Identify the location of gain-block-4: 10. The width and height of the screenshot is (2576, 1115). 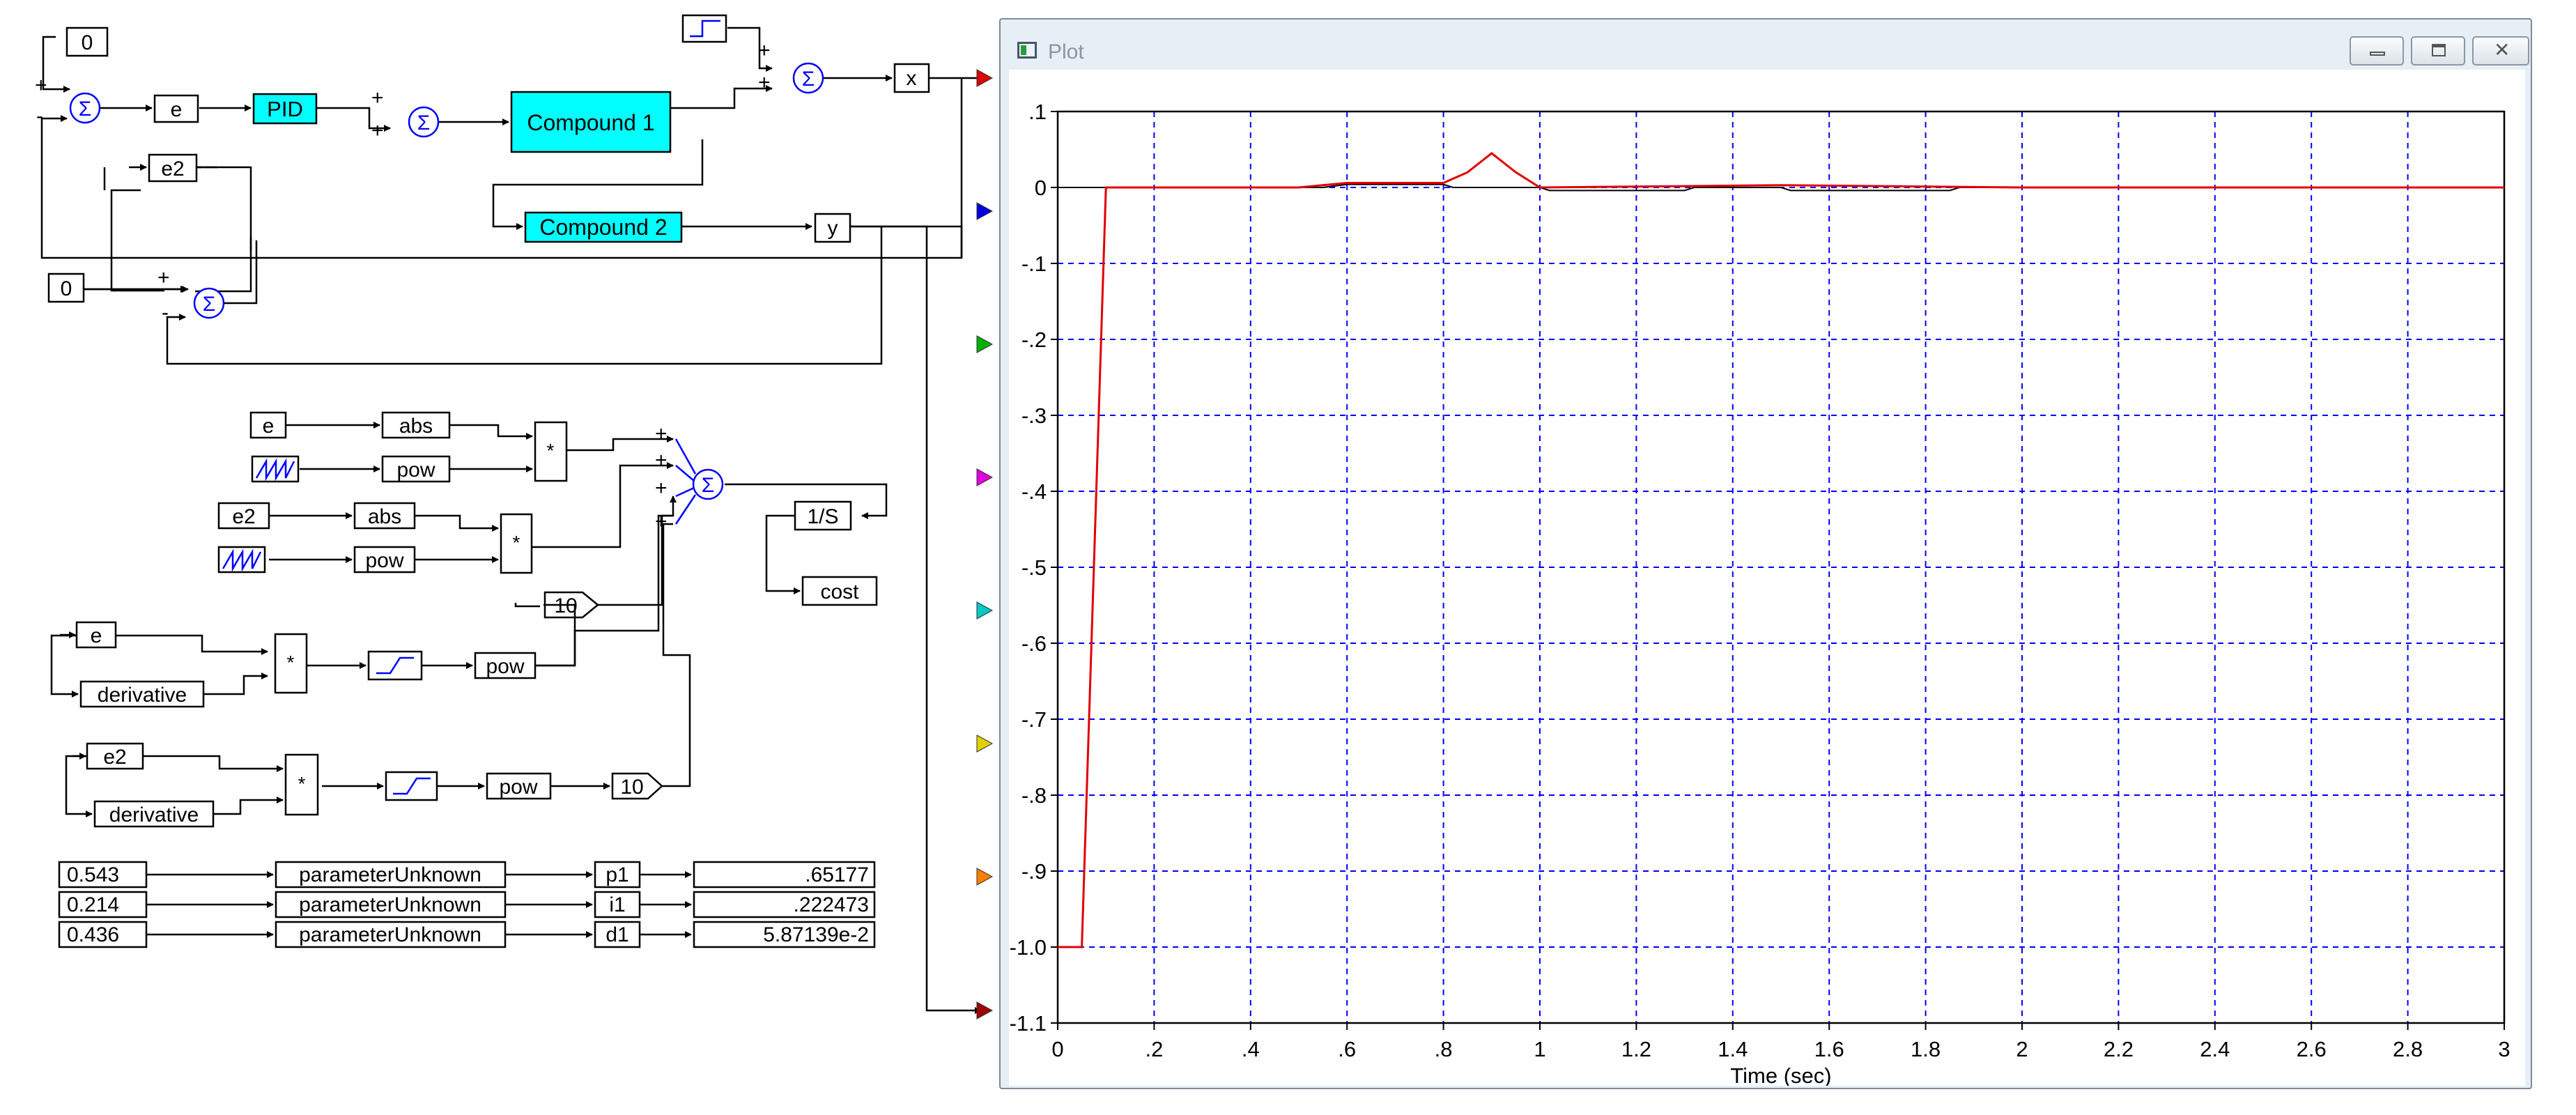
(637, 786).